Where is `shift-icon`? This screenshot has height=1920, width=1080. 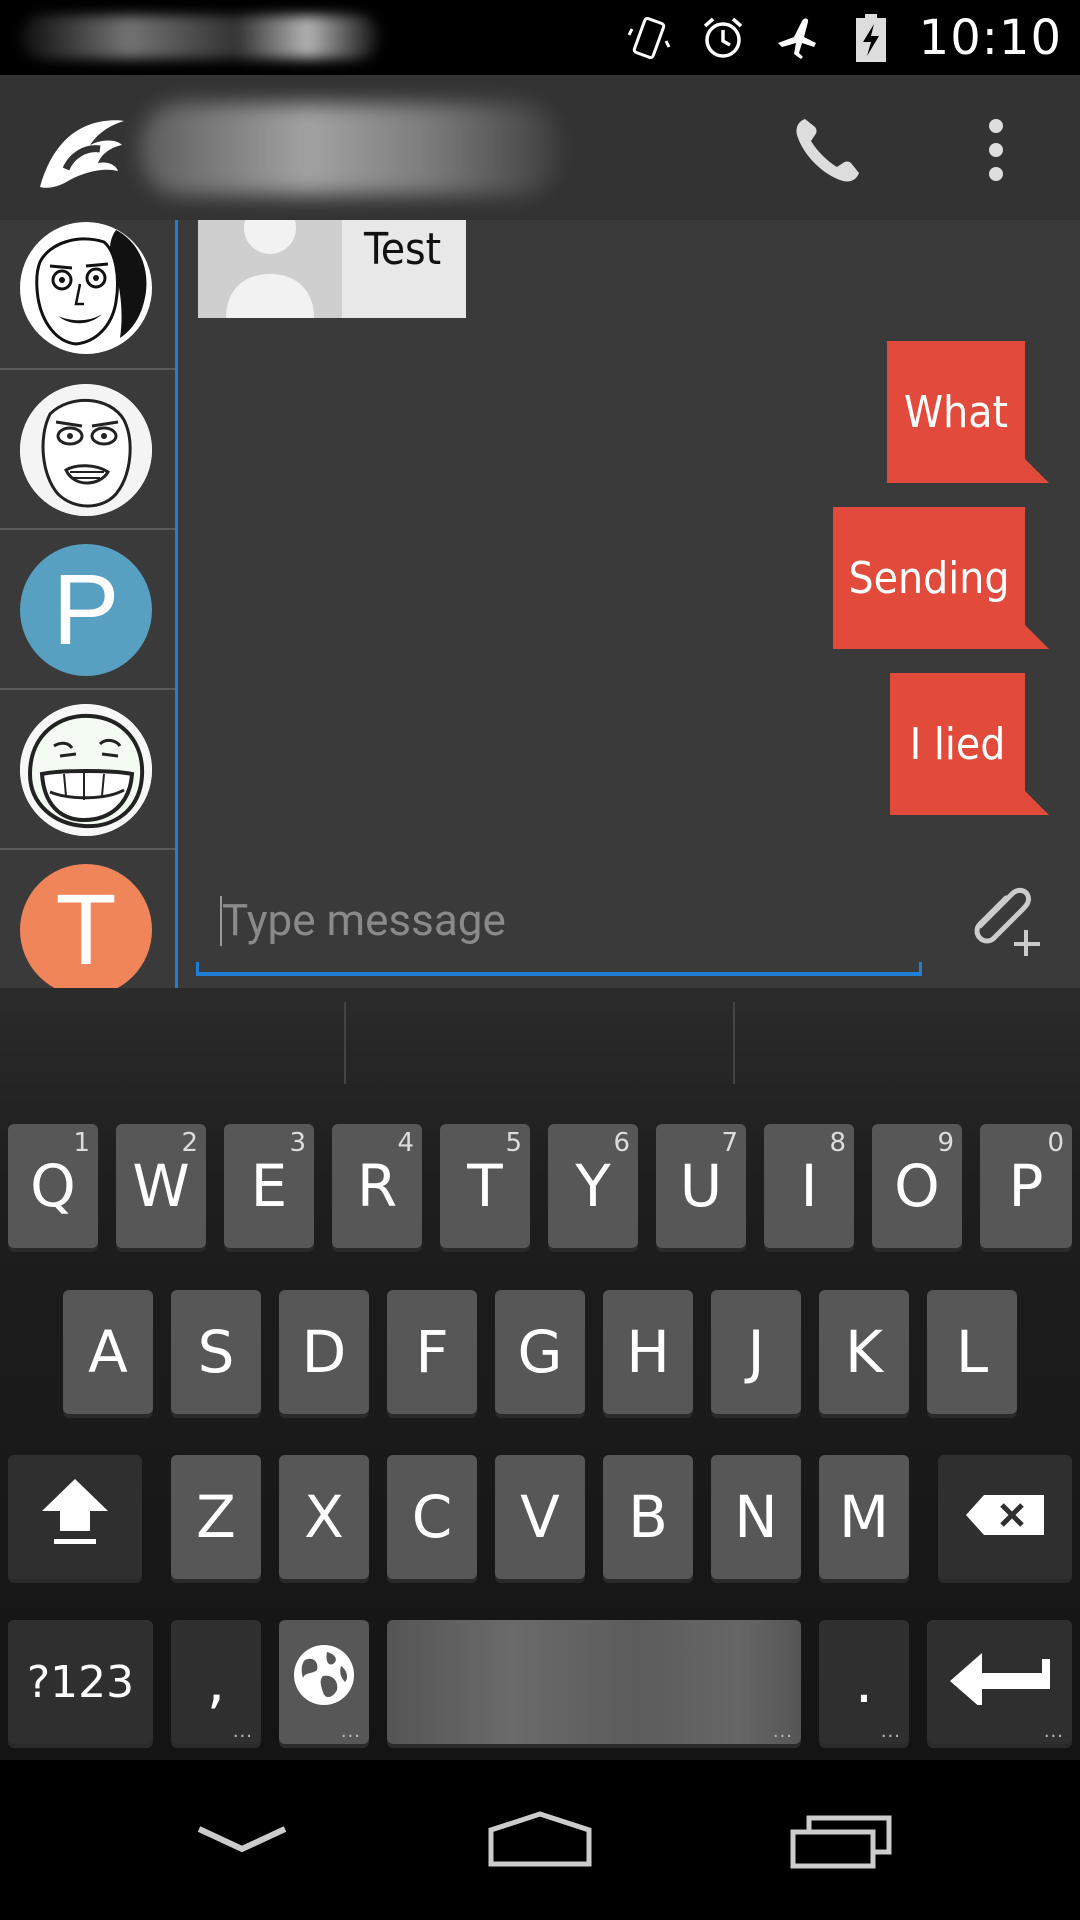
shift-icon is located at coordinates (75, 1517).